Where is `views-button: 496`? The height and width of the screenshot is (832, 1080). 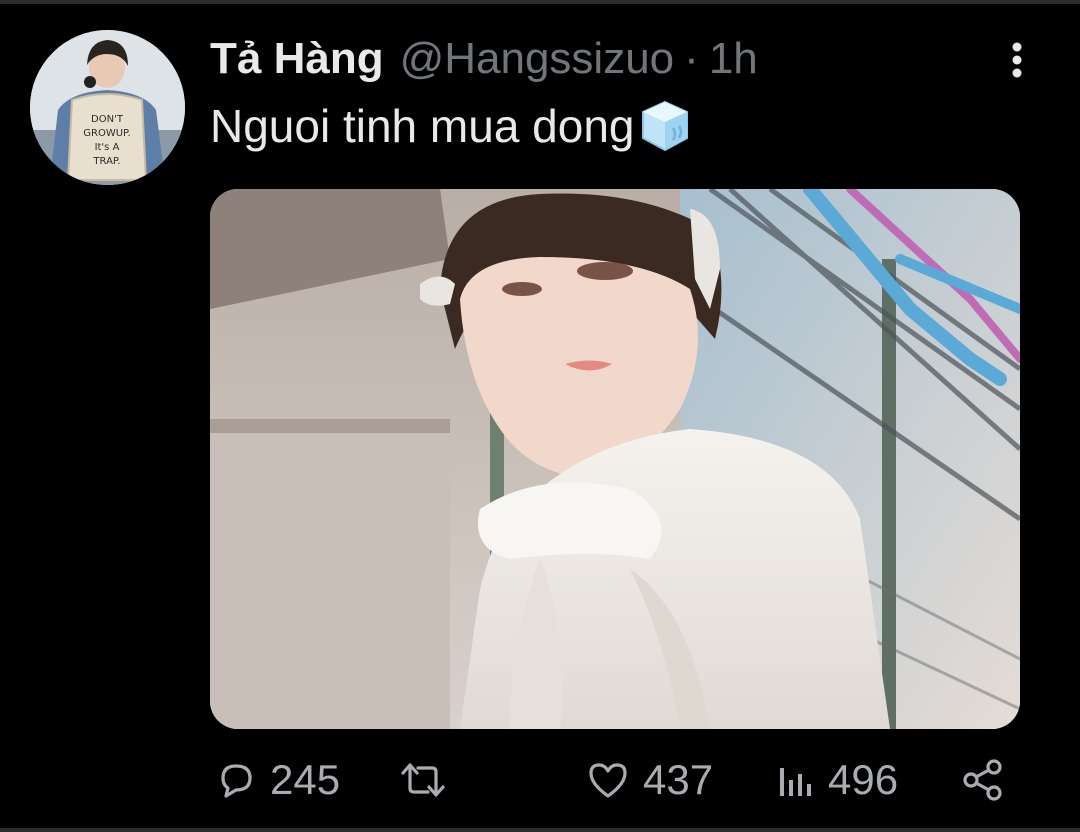
views-button: 496 is located at coordinates (837, 780).